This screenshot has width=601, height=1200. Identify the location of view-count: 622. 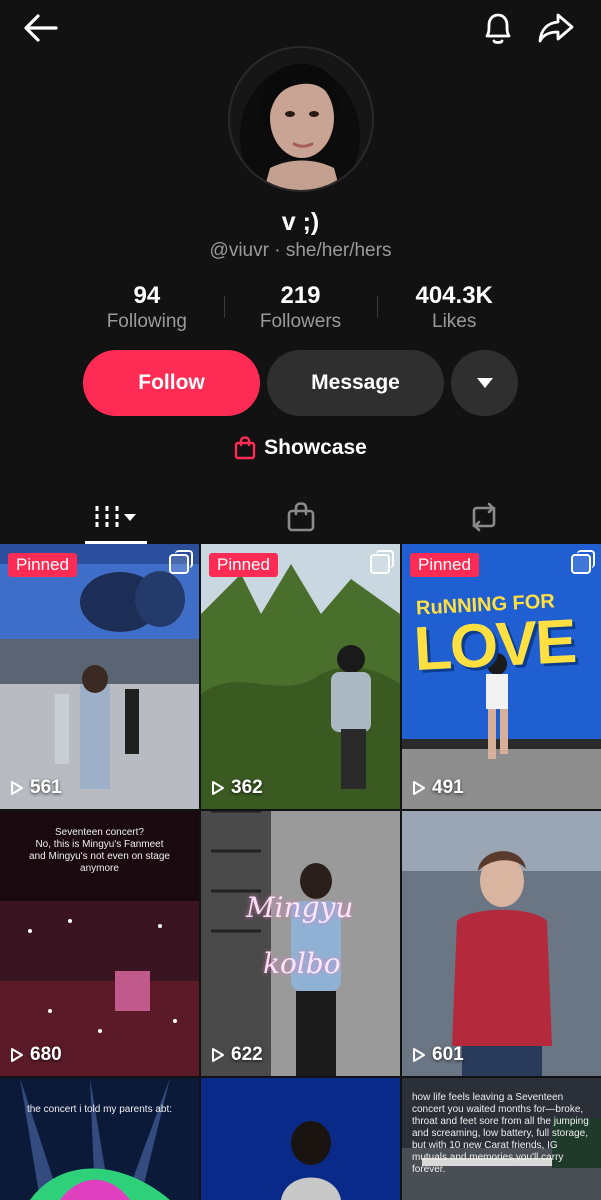
(237, 1055).